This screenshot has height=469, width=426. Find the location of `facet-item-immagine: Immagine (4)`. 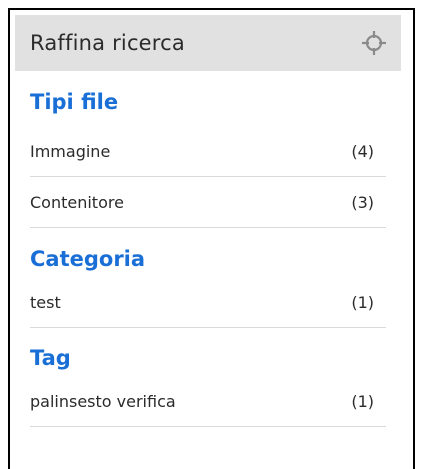

facet-item-immagine: Immagine (4) is located at coordinates (208, 151).